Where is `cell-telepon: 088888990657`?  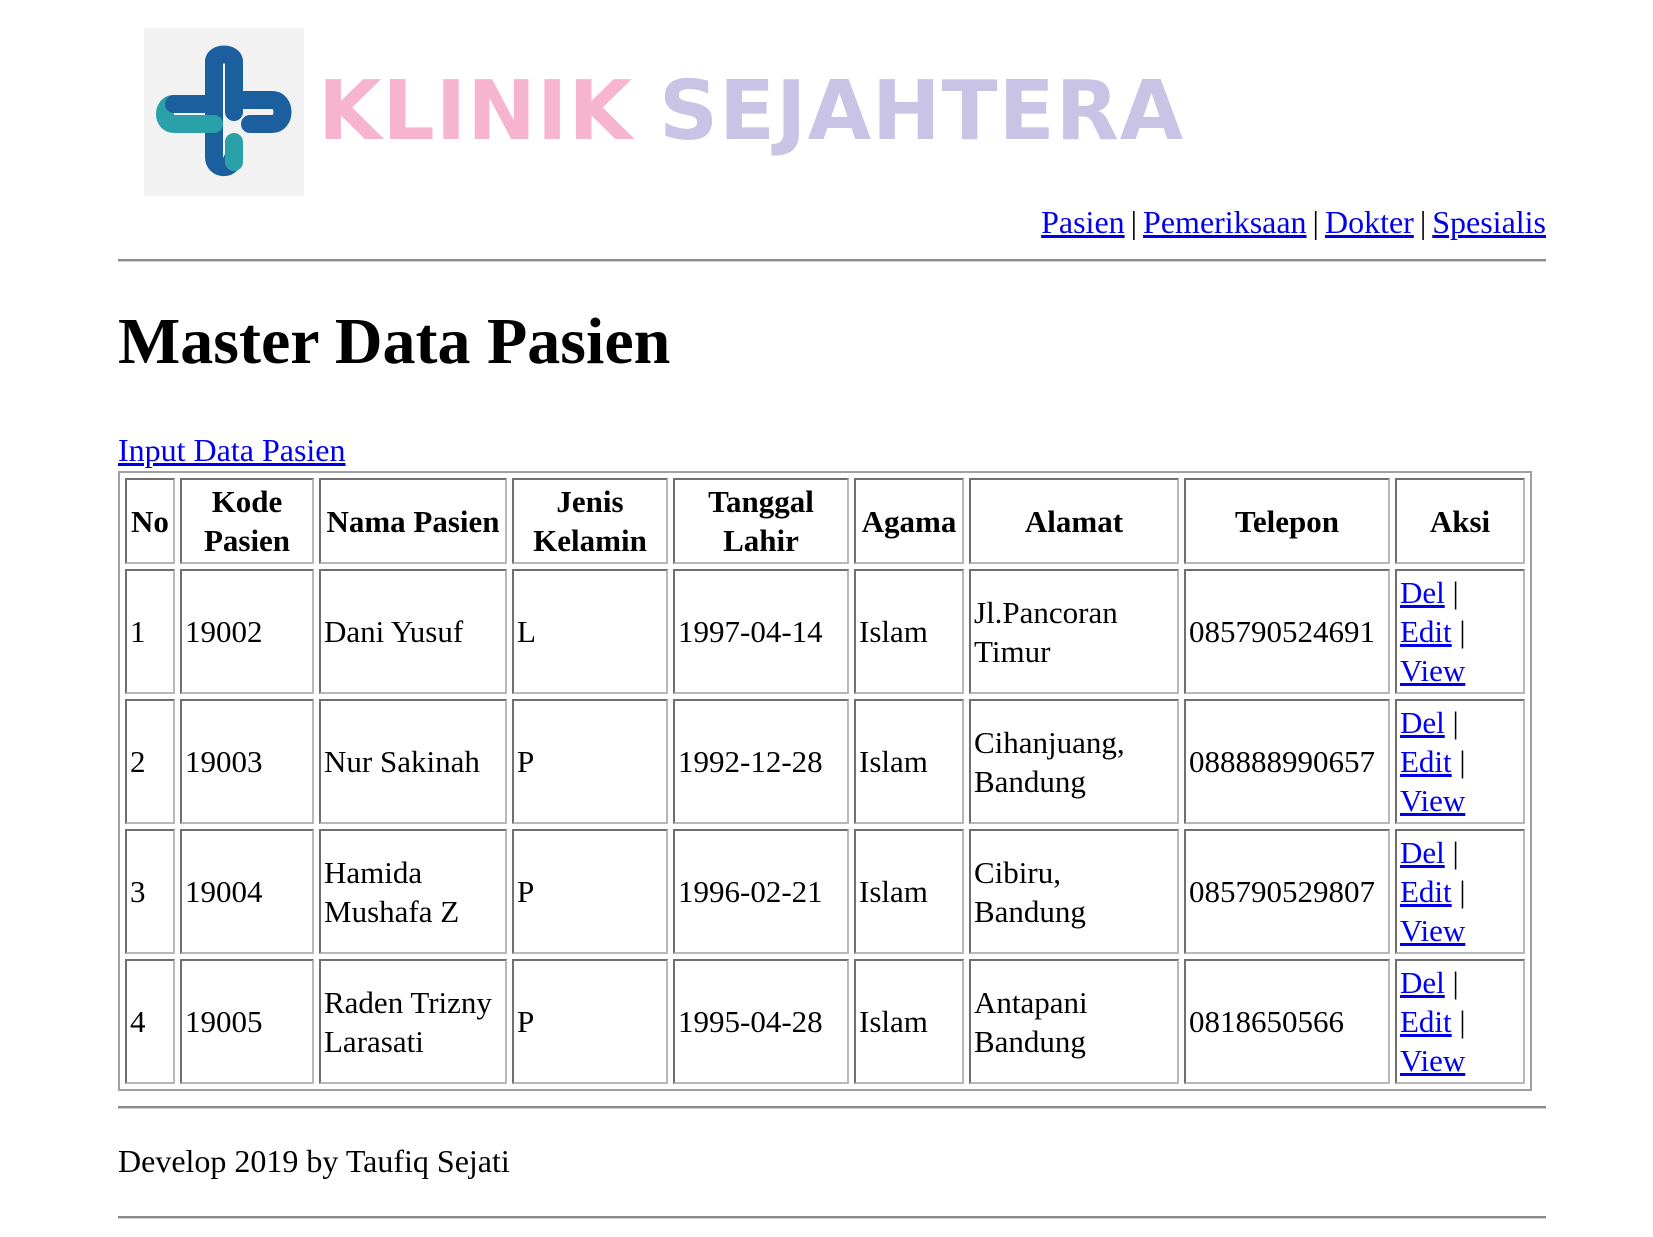 cell-telepon: 088888990657 is located at coordinates (1287, 761).